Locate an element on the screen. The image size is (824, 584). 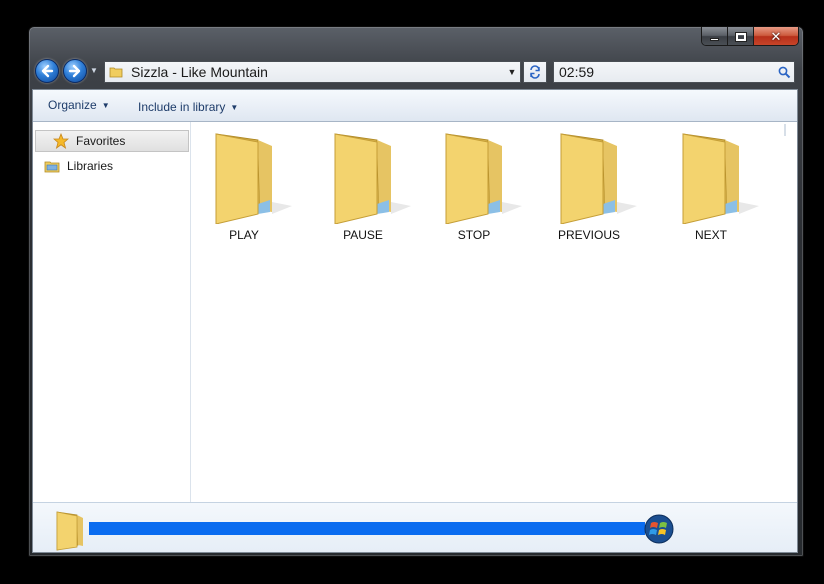
close-button: ✕ is located at coordinates (776, 36).